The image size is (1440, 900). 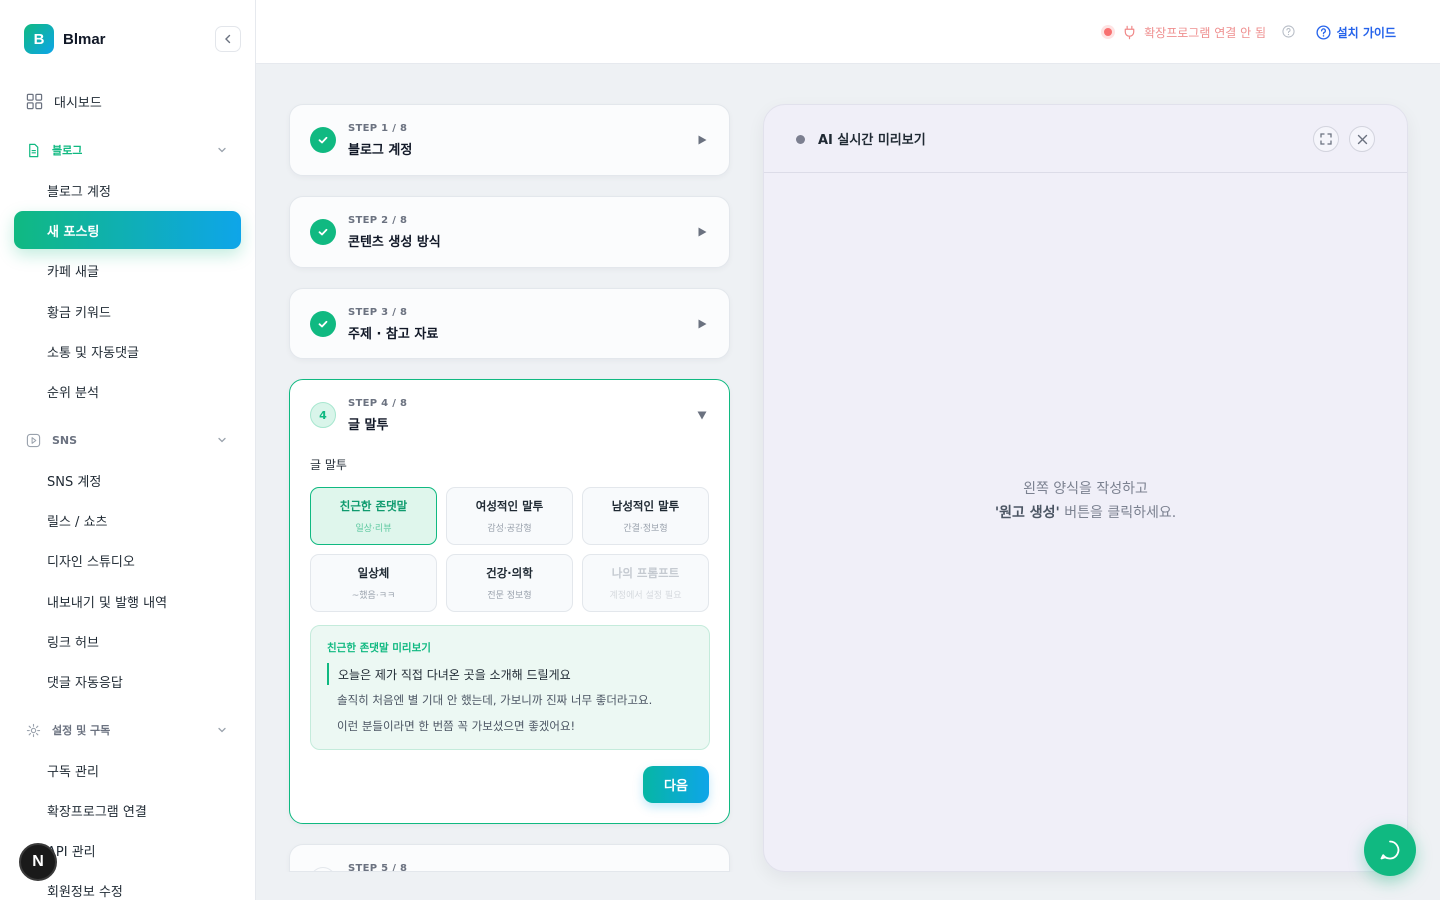 What do you see at coordinates (373, 583) in the screenshot?
I see `tone-option-casual: 일상체 ~했음·ㅋㅋ` at bounding box center [373, 583].